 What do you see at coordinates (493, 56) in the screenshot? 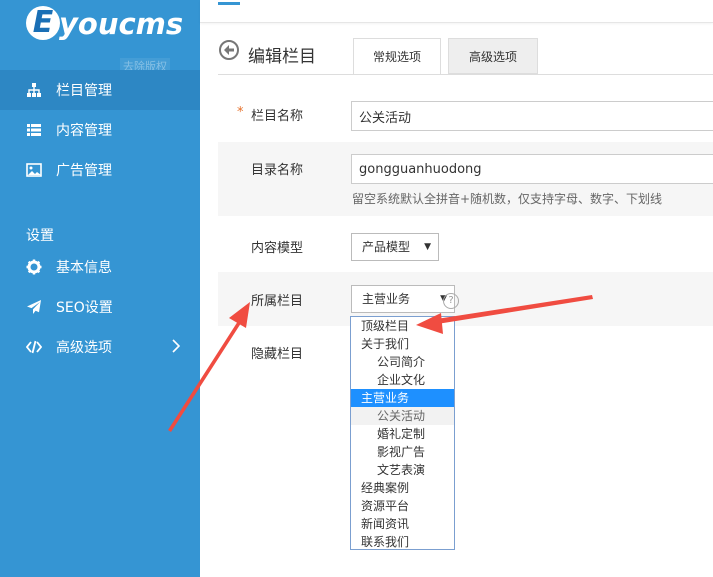
I see `tab-advanced: 高级选项` at bounding box center [493, 56].